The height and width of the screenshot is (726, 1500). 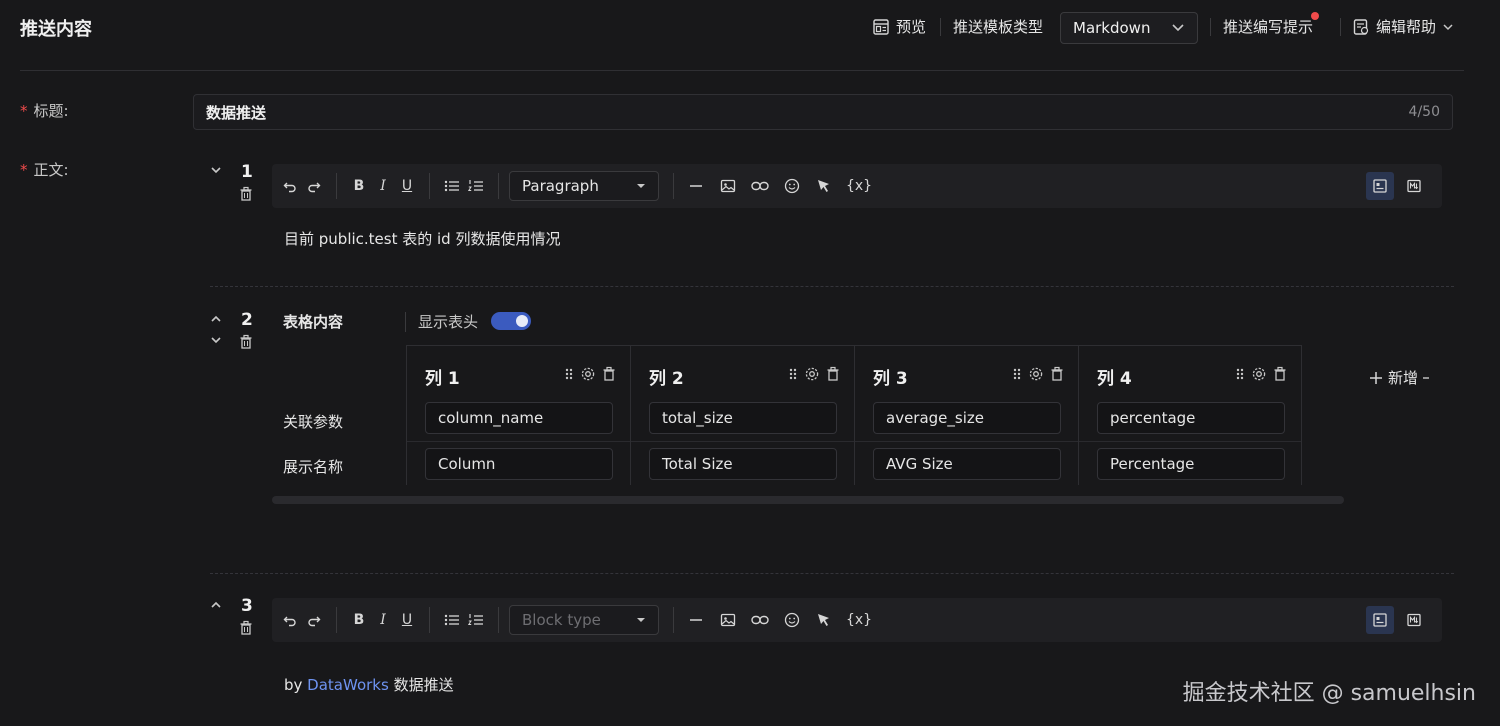 What do you see at coordinates (890, 379) in the screenshot?
I see `column-header: 列 3` at bounding box center [890, 379].